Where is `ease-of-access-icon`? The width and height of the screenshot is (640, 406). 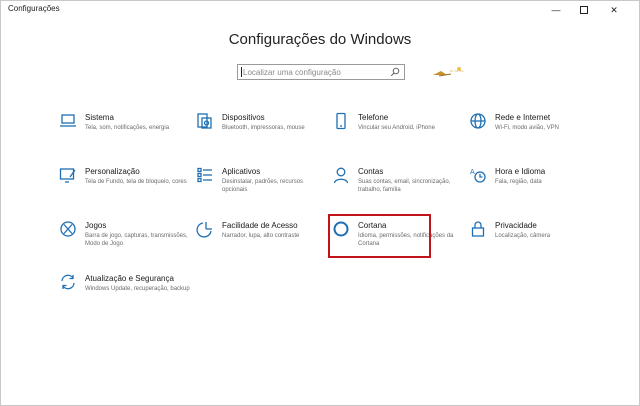 ease-of-access-icon is located at coordinates (205, 229).